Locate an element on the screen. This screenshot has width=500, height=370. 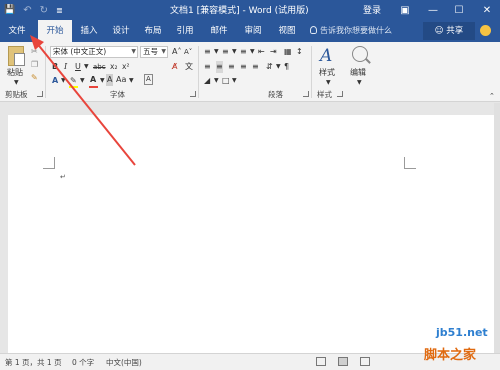
crop-mark-right is located at coordinates (410, 163).